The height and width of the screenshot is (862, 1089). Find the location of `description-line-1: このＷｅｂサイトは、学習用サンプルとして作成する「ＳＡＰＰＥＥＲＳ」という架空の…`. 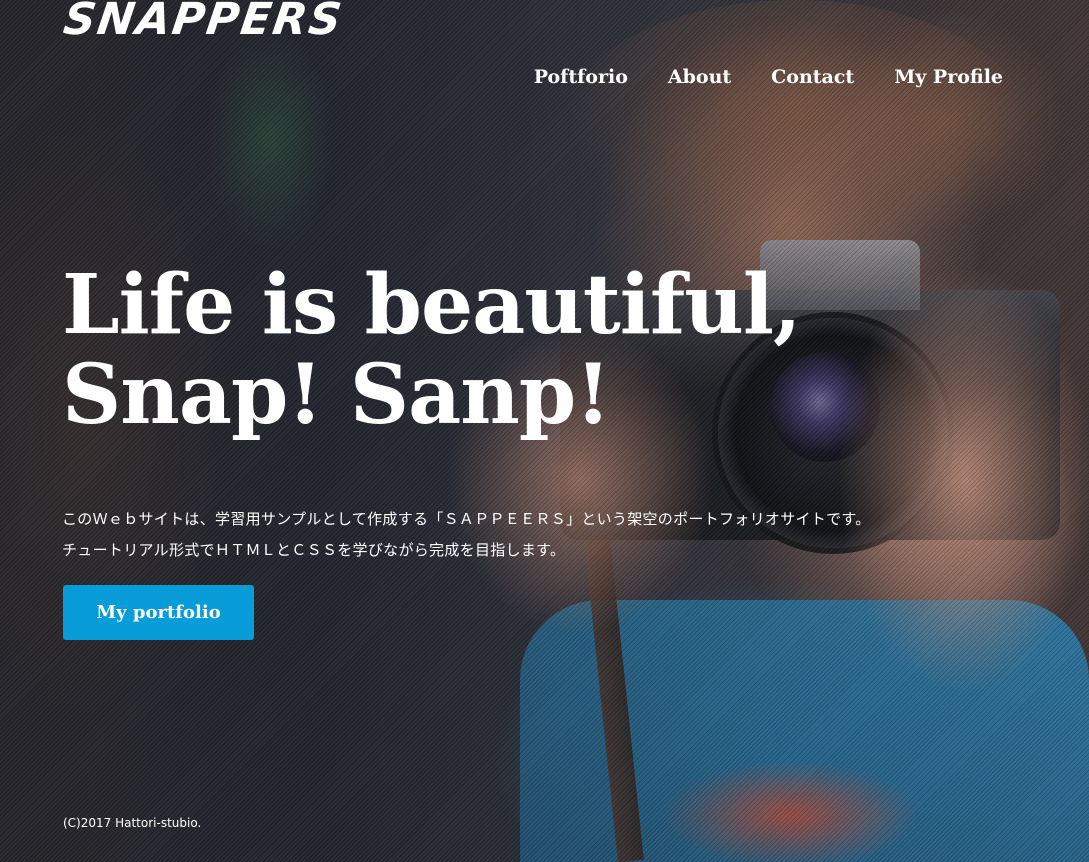

description-line-1: このＷｅｂサイトは、学習用サンプルとして作成する「ＳＡＰＰＥＥＲＳ」という架空の… is located at coordinates (466, 519).